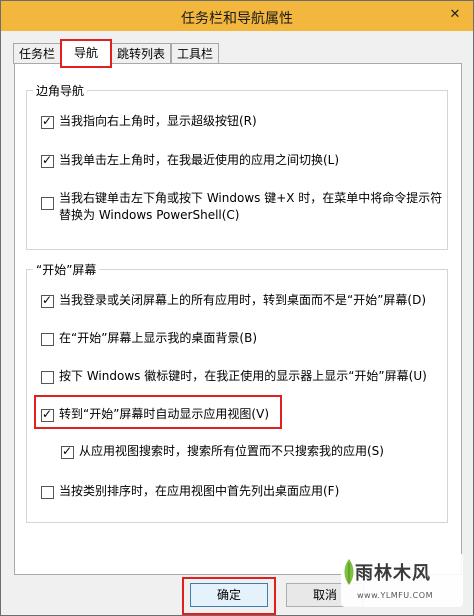  What do you see at coordinates (395, 595) in the screenshot?
I see `watermark-url: www.YLMFU.COM` at bounding box center [395, 595].